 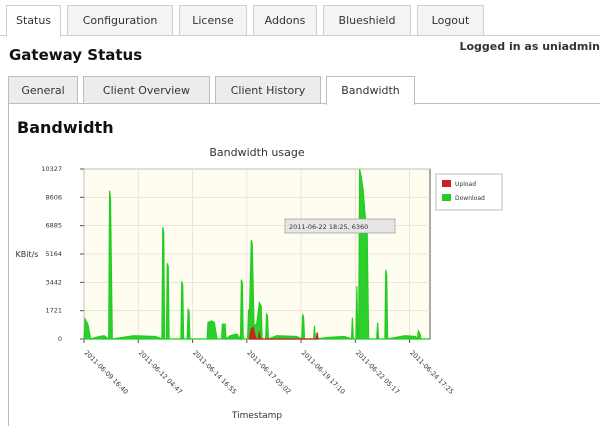 I want to click on section-title: Bandwidth, so click(x=65, y=127).